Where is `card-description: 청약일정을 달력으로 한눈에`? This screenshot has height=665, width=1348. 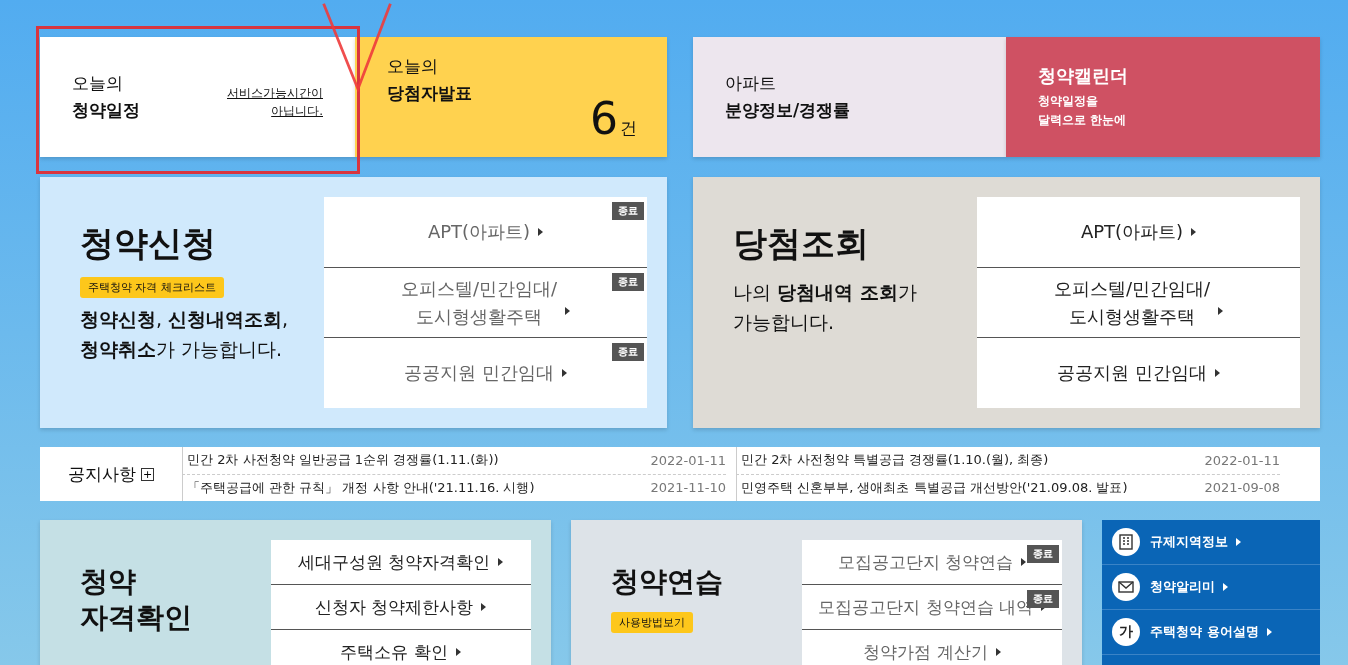 card-description: 청약일정을 달력으로 한눈에 is located at coordinates (1083, 110).